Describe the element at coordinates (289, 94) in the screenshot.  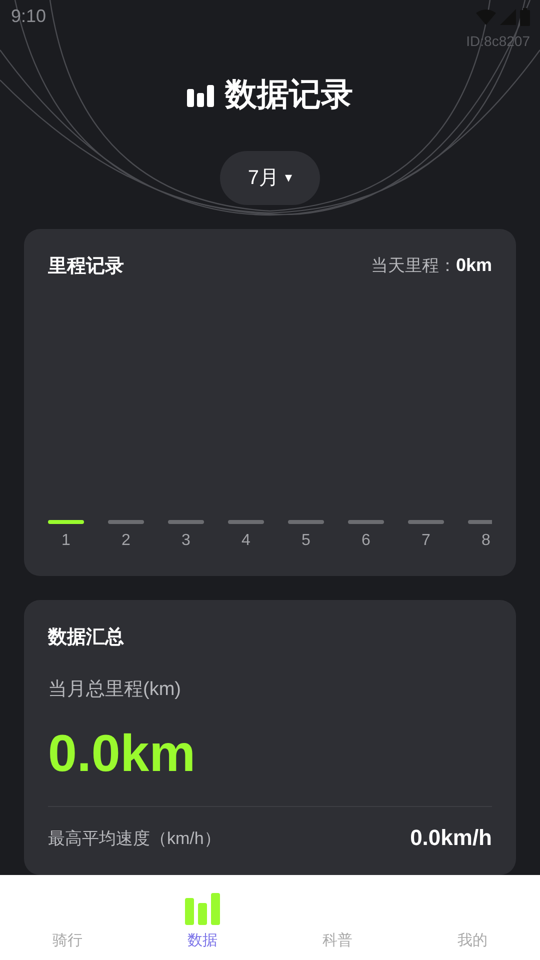
I see `page-title: 数据记录` at that location.